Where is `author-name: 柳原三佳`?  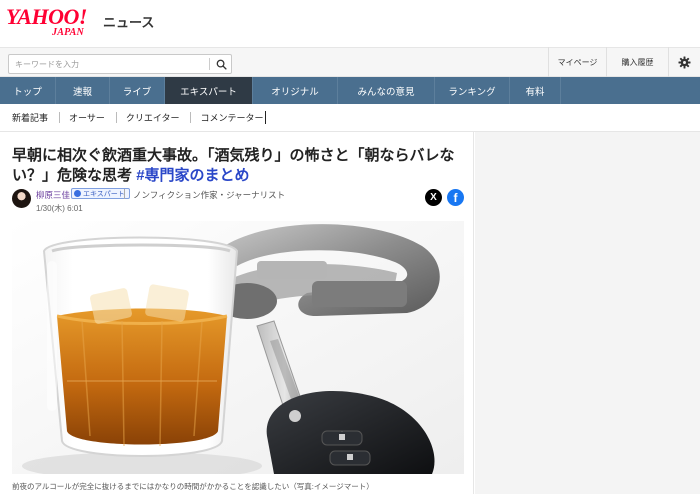
author-name: 柳原三佳 is located at coordinates (53, 195).